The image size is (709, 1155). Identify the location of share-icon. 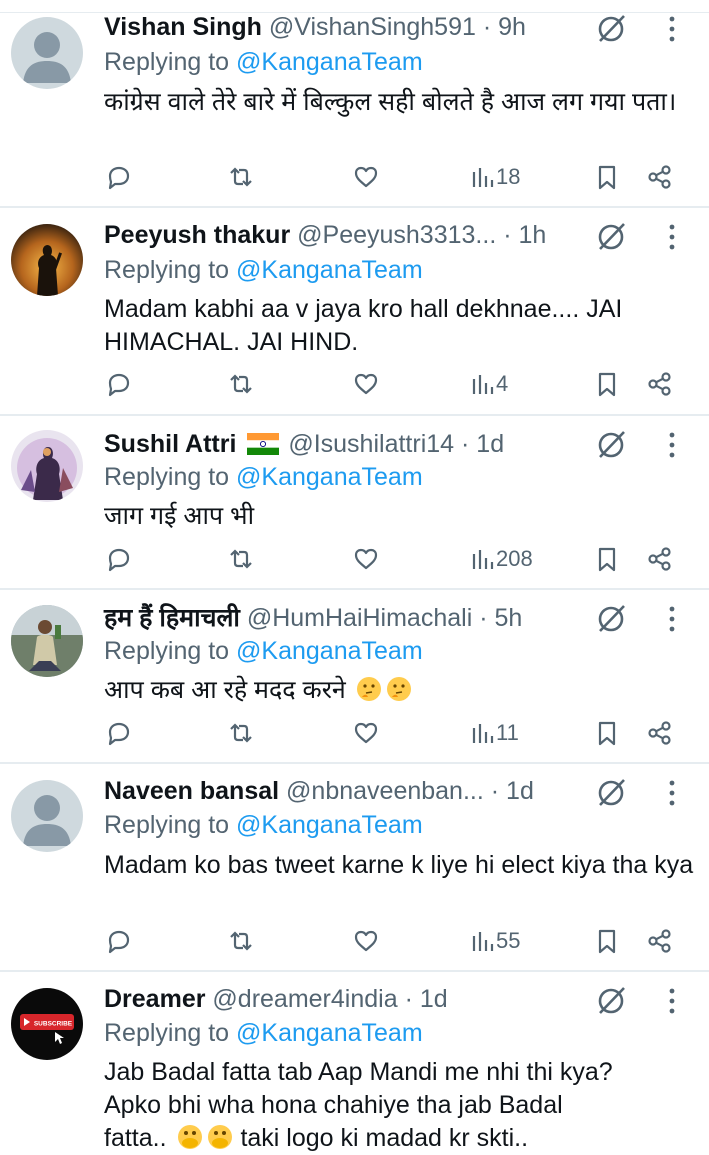
(659, 941).